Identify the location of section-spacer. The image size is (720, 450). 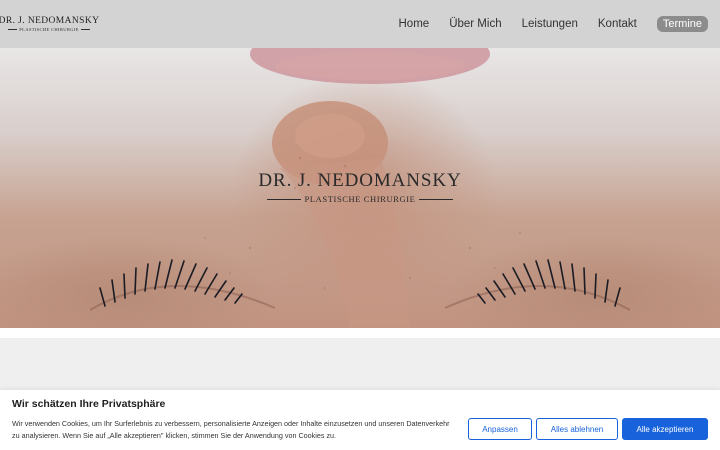
(360, 333).